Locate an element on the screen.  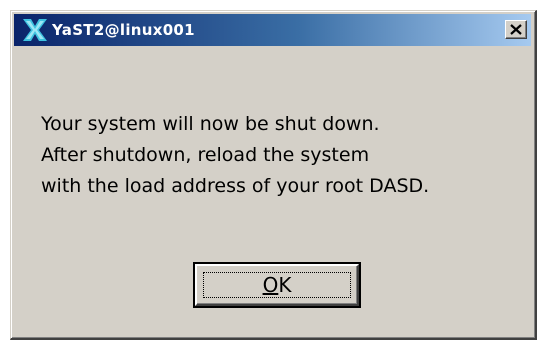
close-icon is located at coordinates (516, 29).